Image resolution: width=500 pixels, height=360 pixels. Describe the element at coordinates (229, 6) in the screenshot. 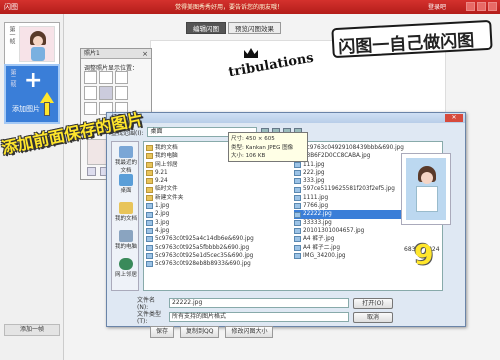

I see `promo-text: 觉得美图秀秀好用，要告诉您的朋友哦！` at that location.